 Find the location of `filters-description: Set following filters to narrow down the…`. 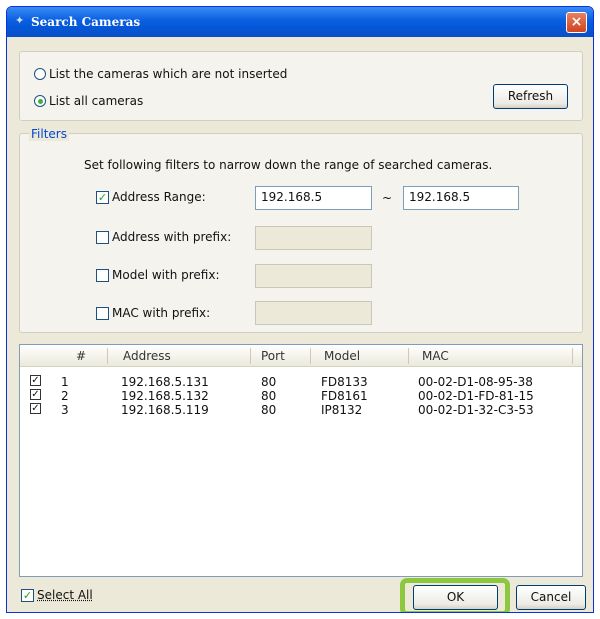

filters-description: Set following filters to narrow down the… is located at coordinates (288, 165).